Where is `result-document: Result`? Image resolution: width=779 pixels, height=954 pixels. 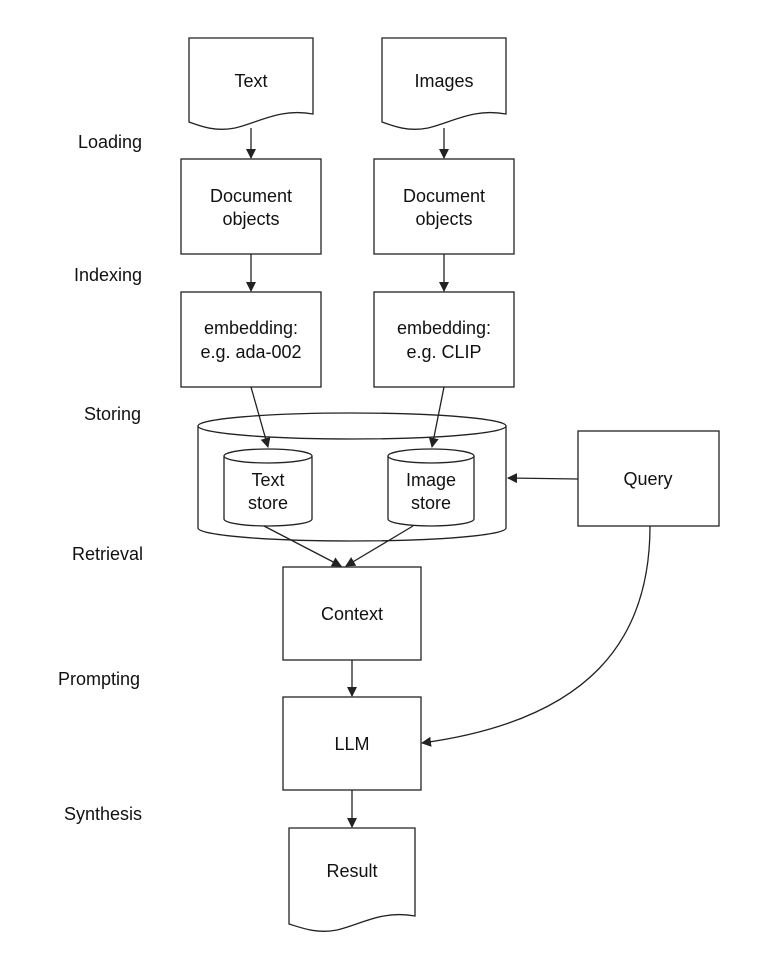
result-document: Result is located at coordinates (352, 879).